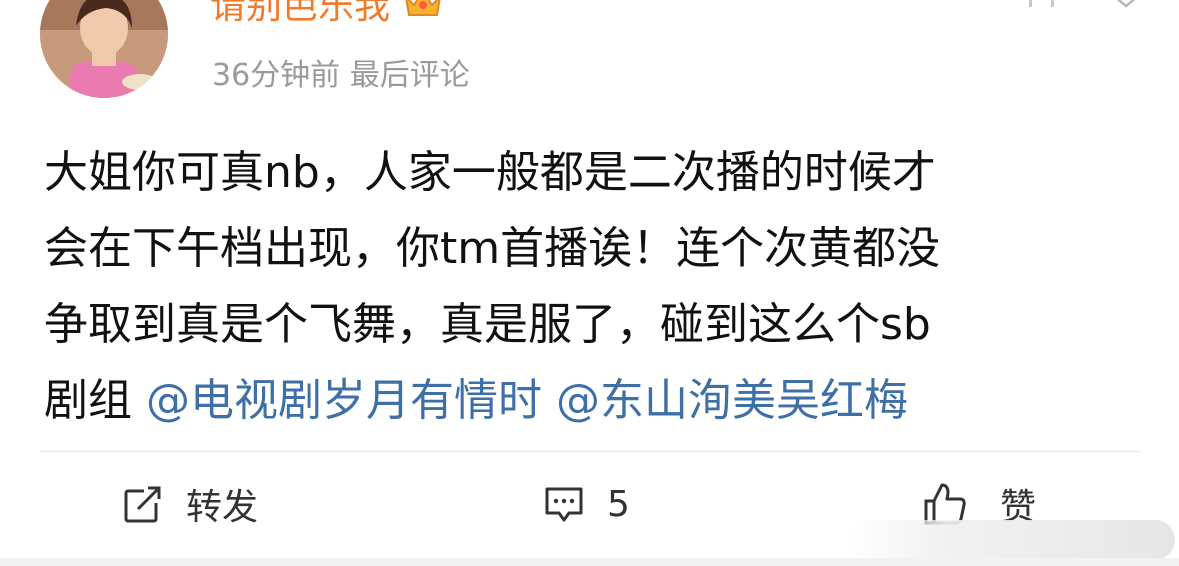 The width and height of the screenshot is (1179, 566). Describe the element at coordinates (589, 562) in the screenshot. I see `bottom-strip` at that location.